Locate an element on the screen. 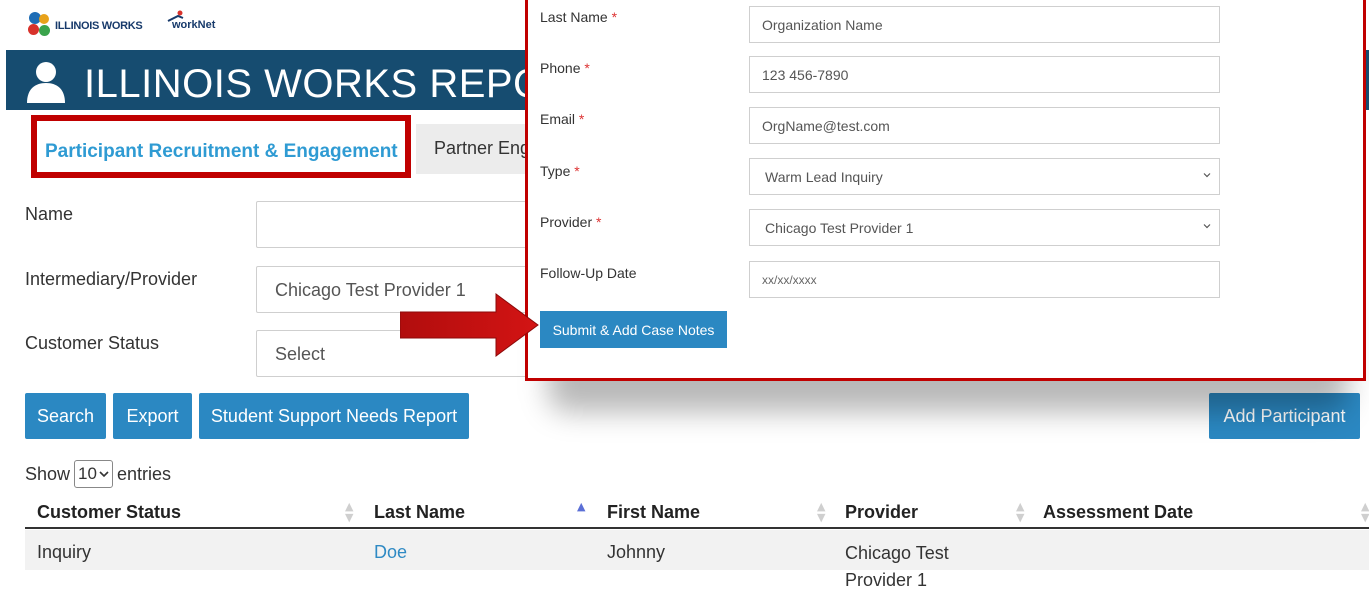 Image resolution: width=1369 pixels, height=593 pixels. illinois-works-logo: ILLINOIS WORKS is located at coordinates (84, 26).